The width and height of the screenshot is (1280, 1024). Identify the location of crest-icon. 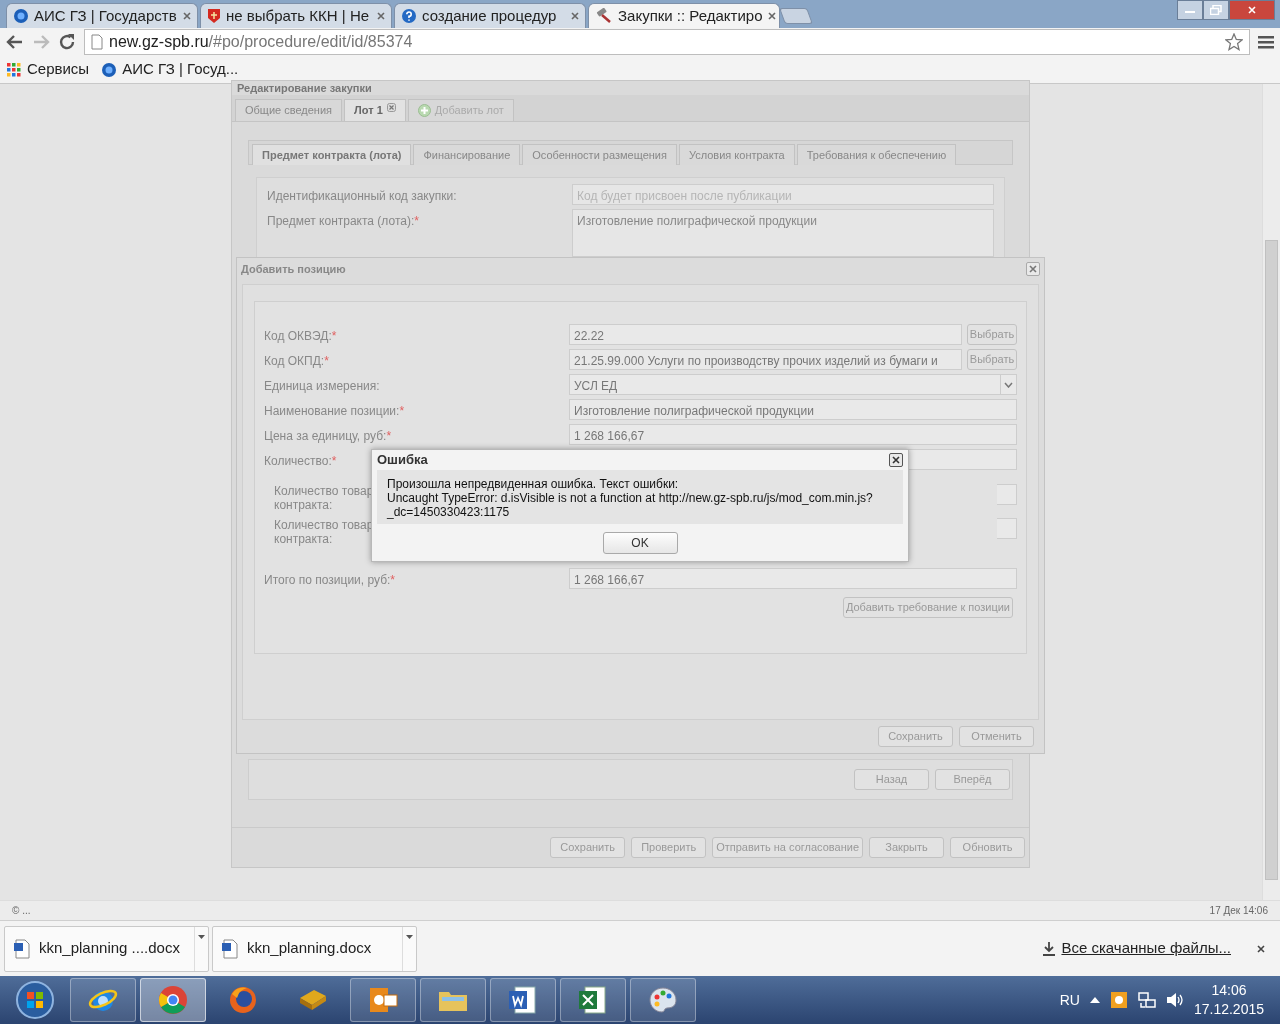
(214, 16).